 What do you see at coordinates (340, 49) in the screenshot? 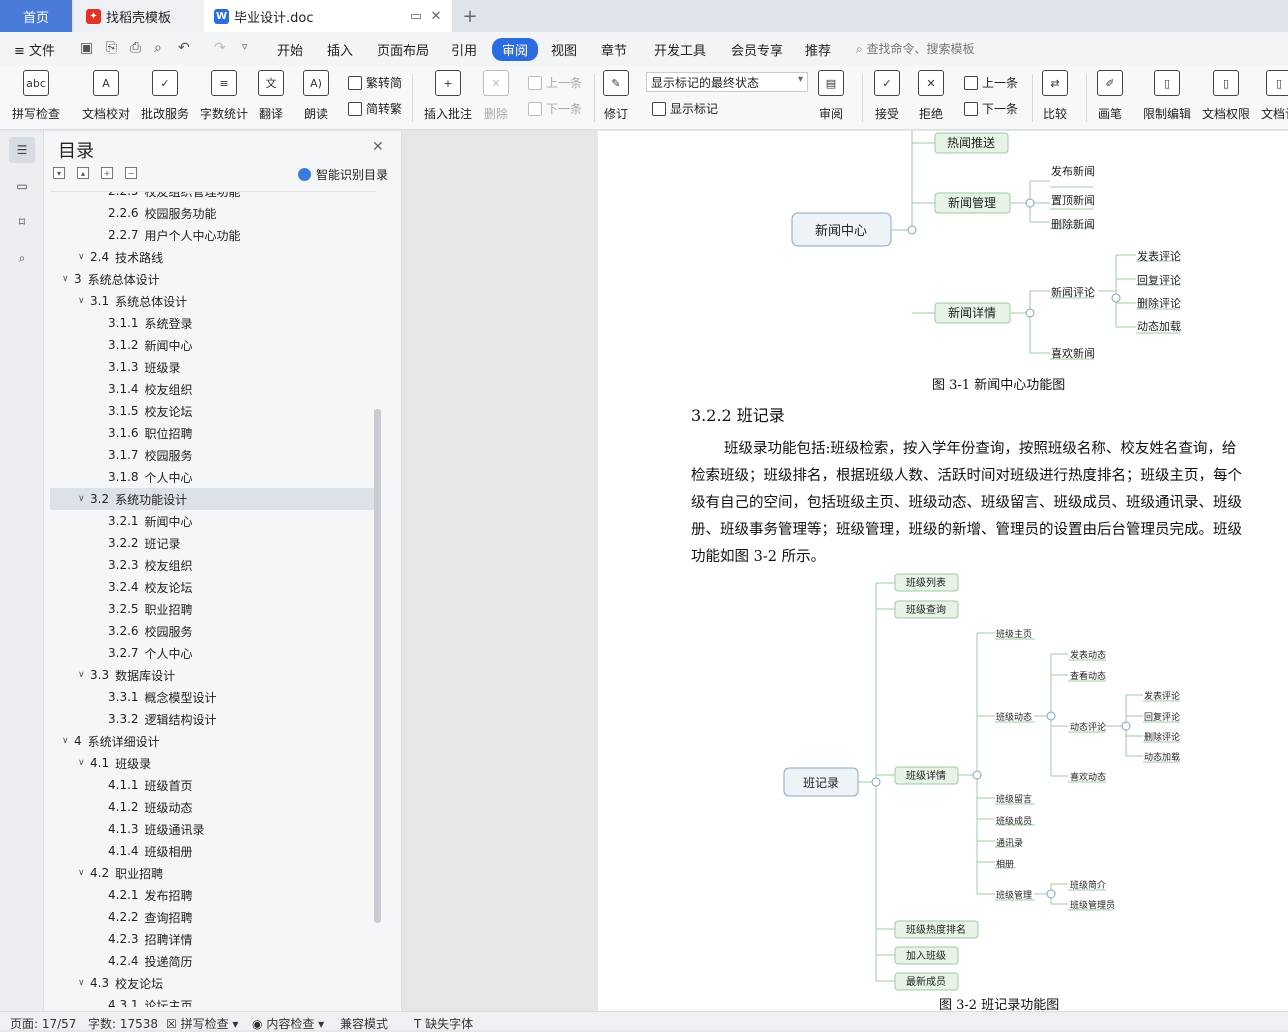
I see `menu-insert: 插入` at bounding box center [340, 49].